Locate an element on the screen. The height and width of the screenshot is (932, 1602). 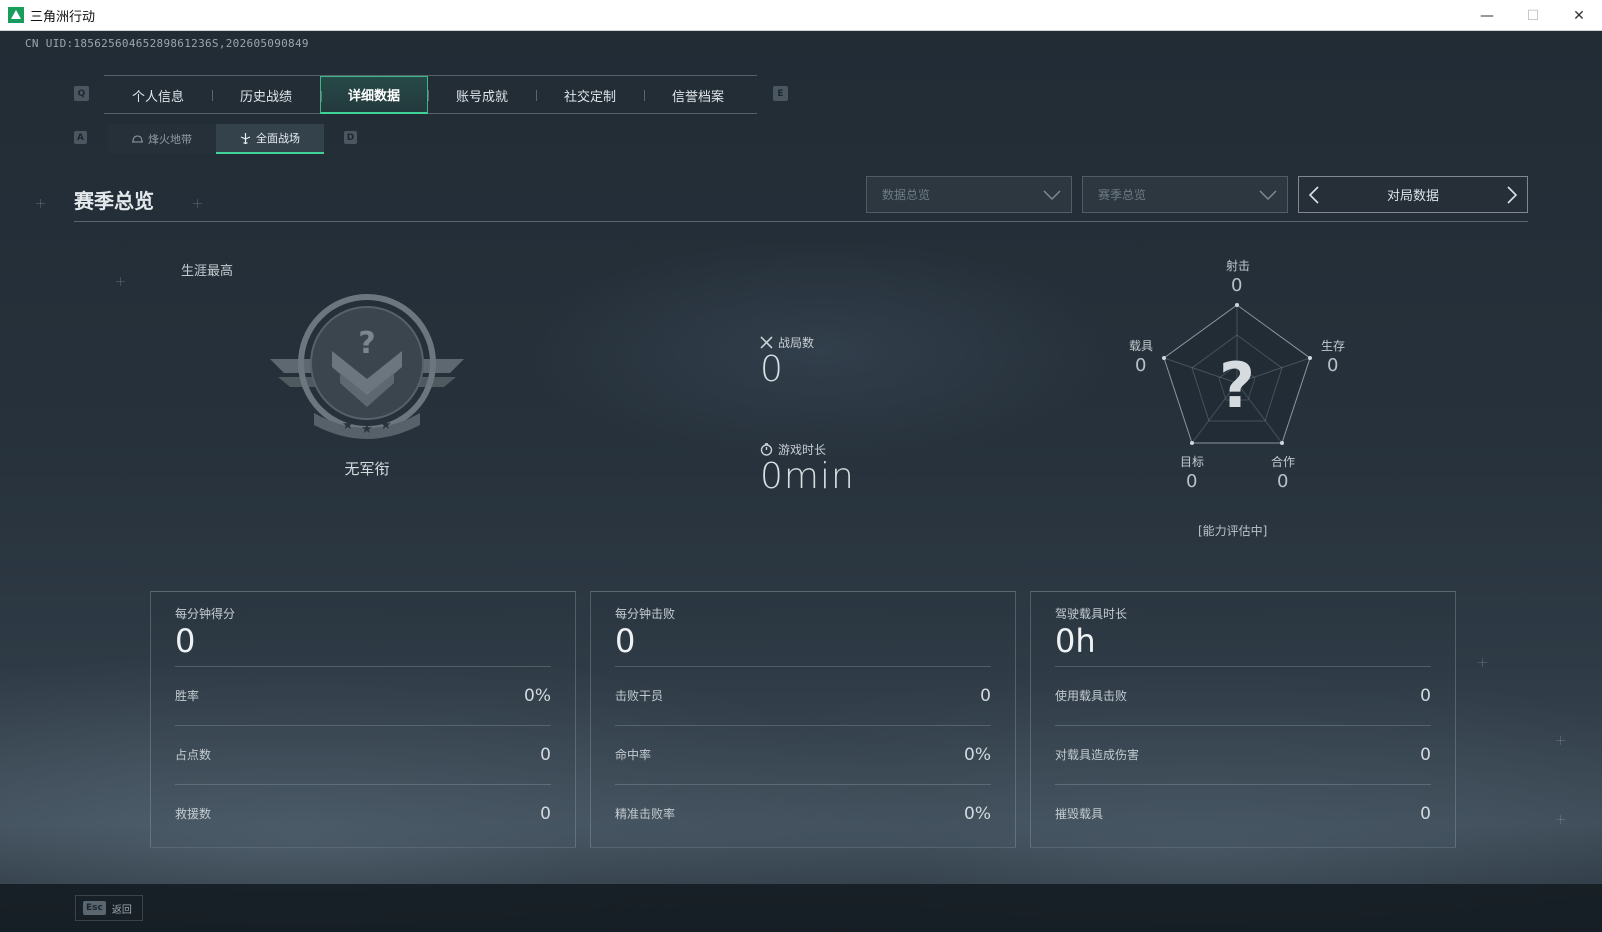
stat-row: 胜率 0% is located at coordinates (363, 695).